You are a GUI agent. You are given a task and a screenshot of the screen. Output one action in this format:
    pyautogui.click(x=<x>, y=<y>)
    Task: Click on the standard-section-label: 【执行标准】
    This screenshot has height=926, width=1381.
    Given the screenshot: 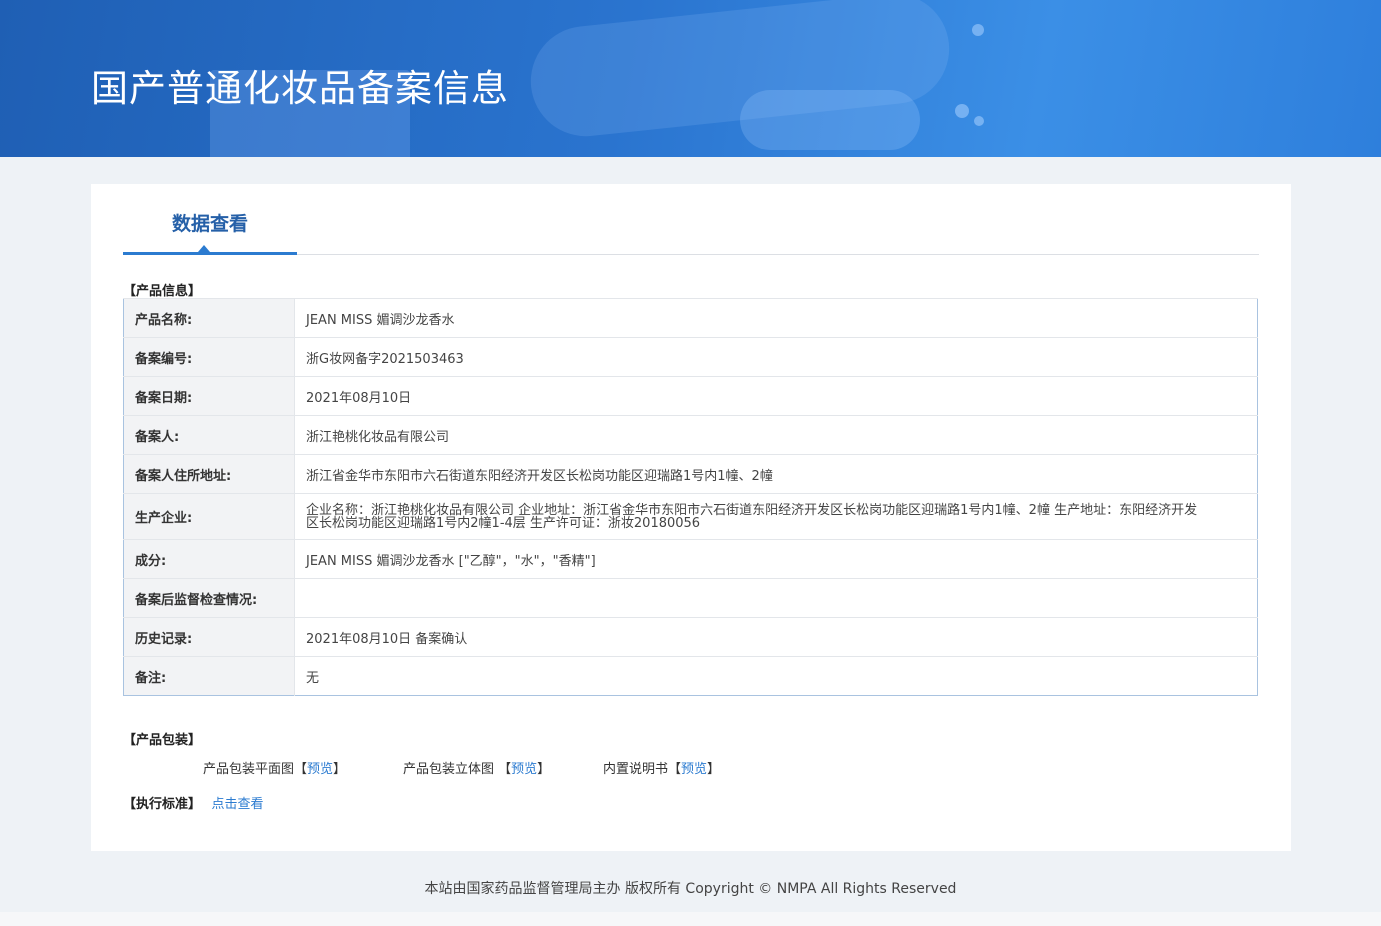 What is the action you would take?
    pyautogui.click(x=162, y=804)
    